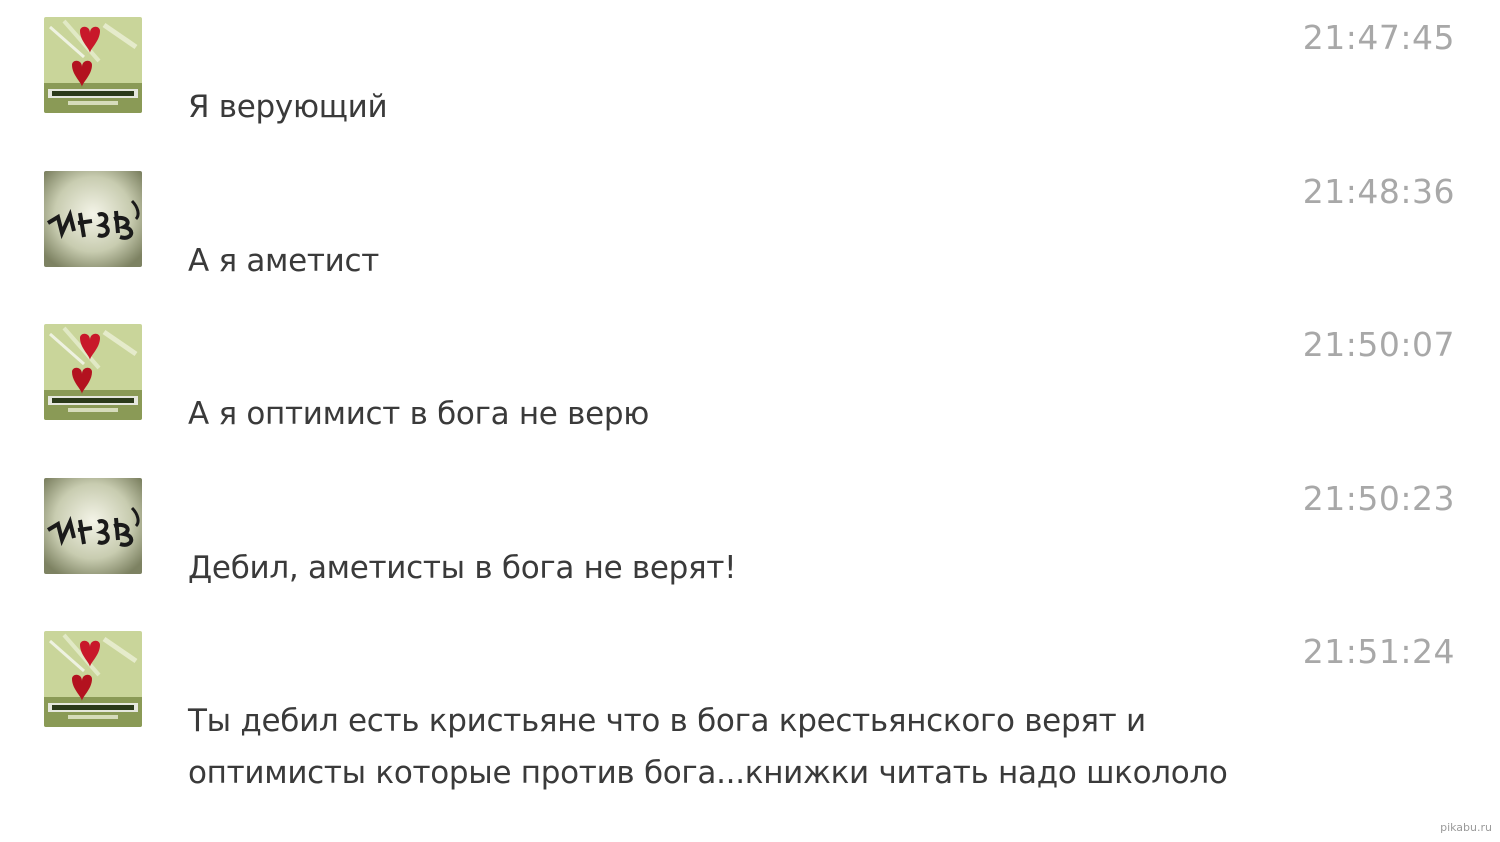 The width and height of the screenshot is (1500, 842). Describe the element at coordinates (284, 261) in the screenshot. I see `message-text: А я аметист` at that location.